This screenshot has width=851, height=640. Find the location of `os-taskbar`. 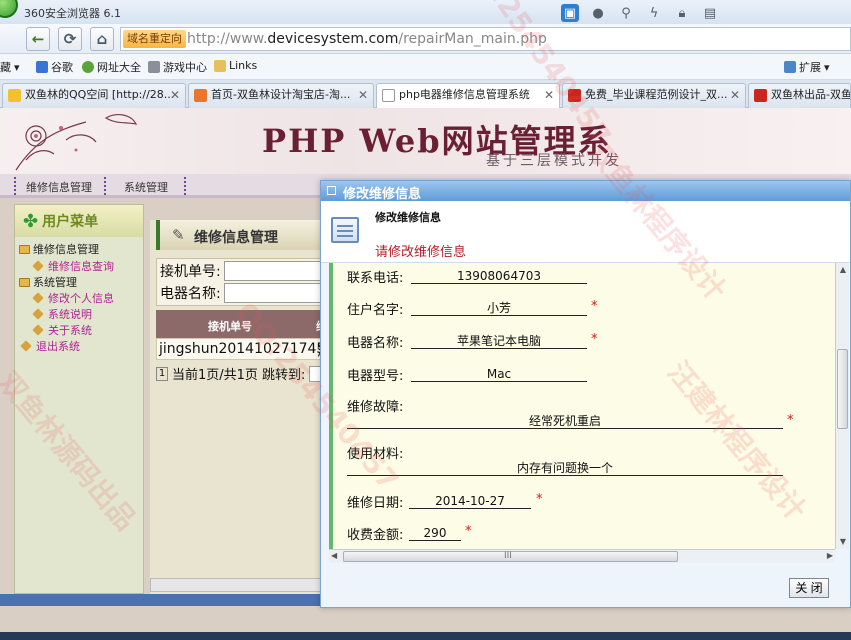

os-taskbar is located at coordinates (425, 636).